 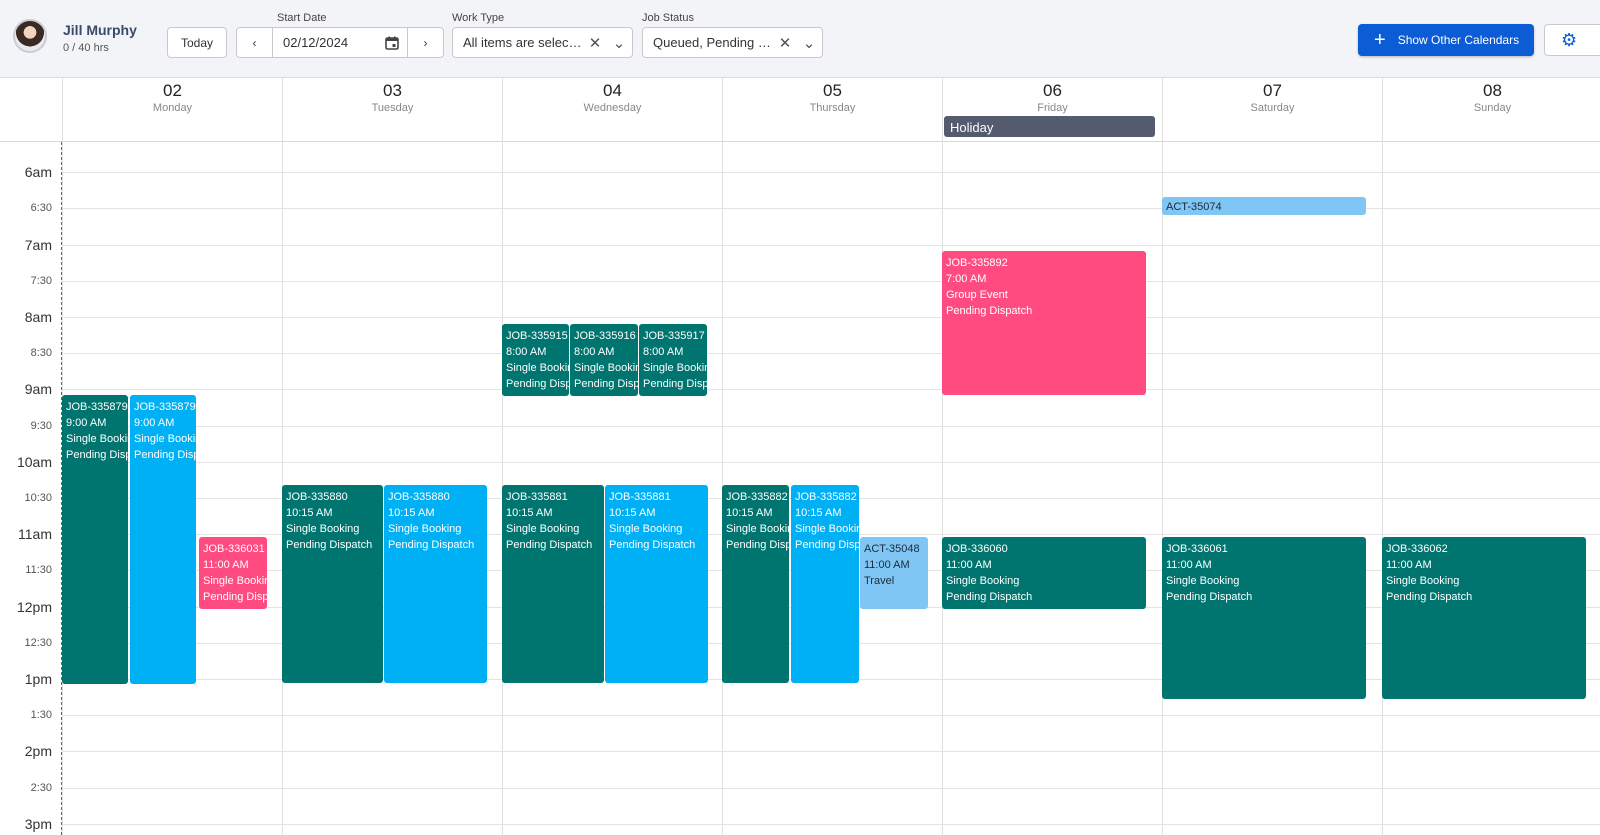 What do you see at coordinates (392, 42) in the screenshot?
I see `calendar-icon` at bounding box center [392, 42].